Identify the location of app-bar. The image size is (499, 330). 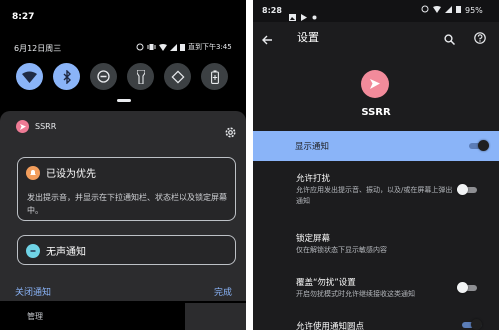
(376, 36).